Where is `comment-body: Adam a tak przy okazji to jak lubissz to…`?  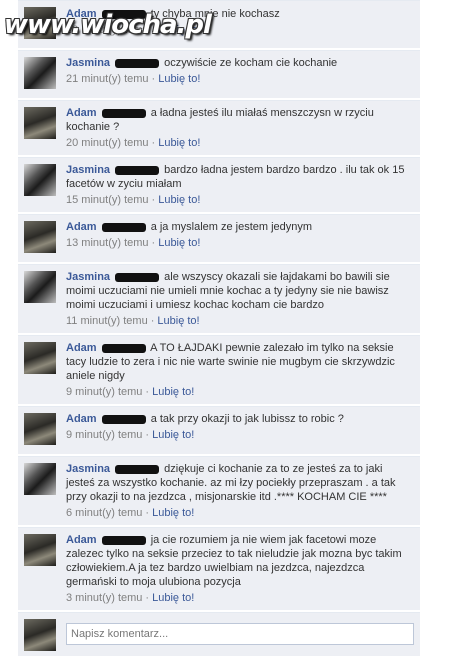 comment-body: Adam a tak przy okazji to jak lubissz to… is located at coordinates (240, 419).